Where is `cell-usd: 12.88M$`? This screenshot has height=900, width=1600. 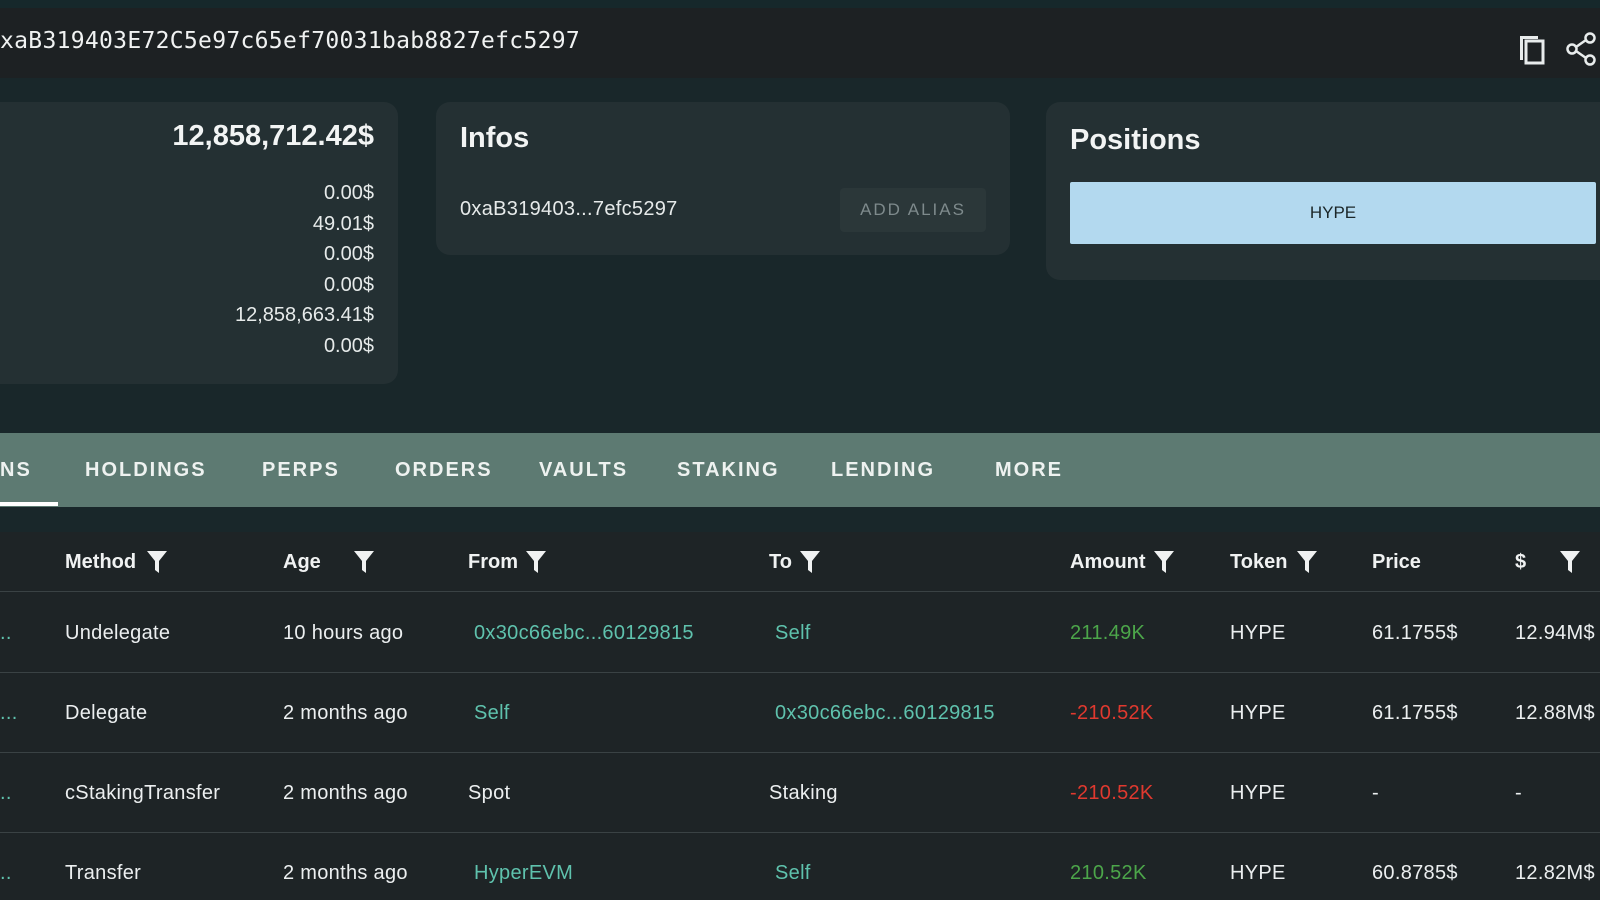
cell-usd: 12.88M$ is located at coordinates (1555, 713).